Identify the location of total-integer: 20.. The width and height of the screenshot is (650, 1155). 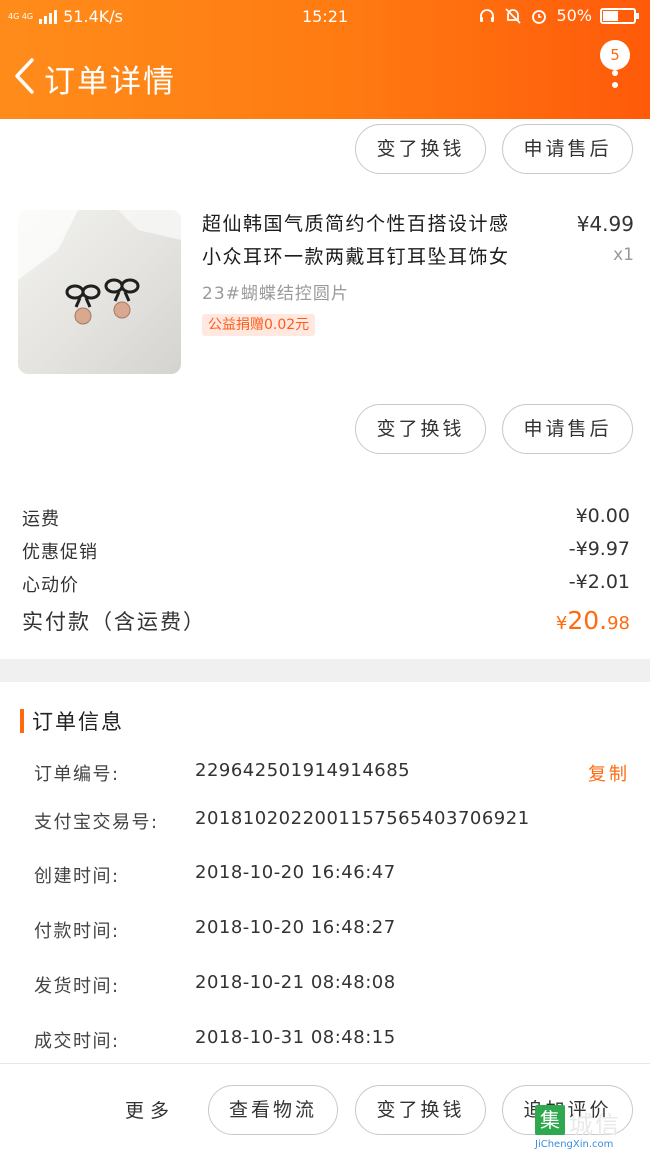
(587, 620).